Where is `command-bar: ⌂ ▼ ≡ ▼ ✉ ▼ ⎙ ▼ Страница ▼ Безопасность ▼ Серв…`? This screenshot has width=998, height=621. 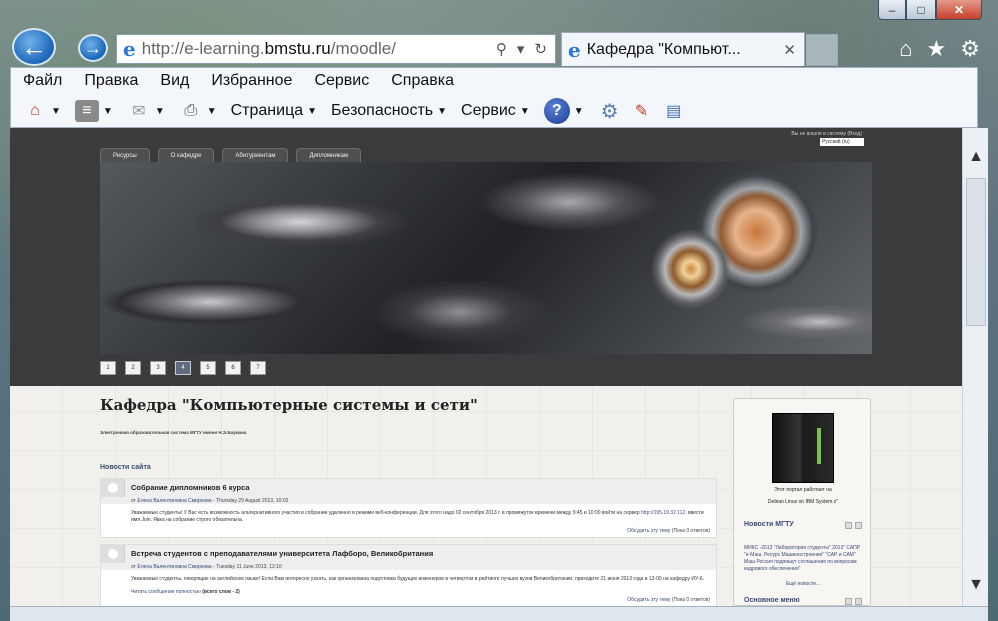
command-bar: ⌂ ▼ ≡ ▼ ✉ ▼ ⎙ ▼ Страница ▼ Безопасность ▼ Серв… is located at coordinates (494, 110).